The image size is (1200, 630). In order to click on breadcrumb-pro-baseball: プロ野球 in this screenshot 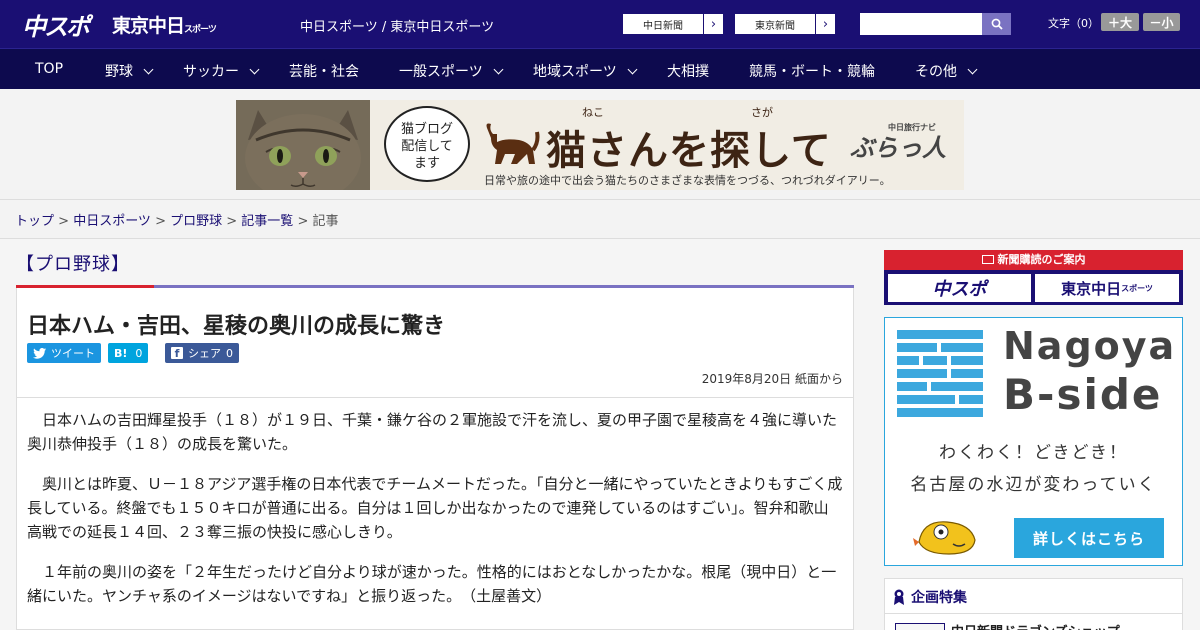, I will do `click(196, 221)`.